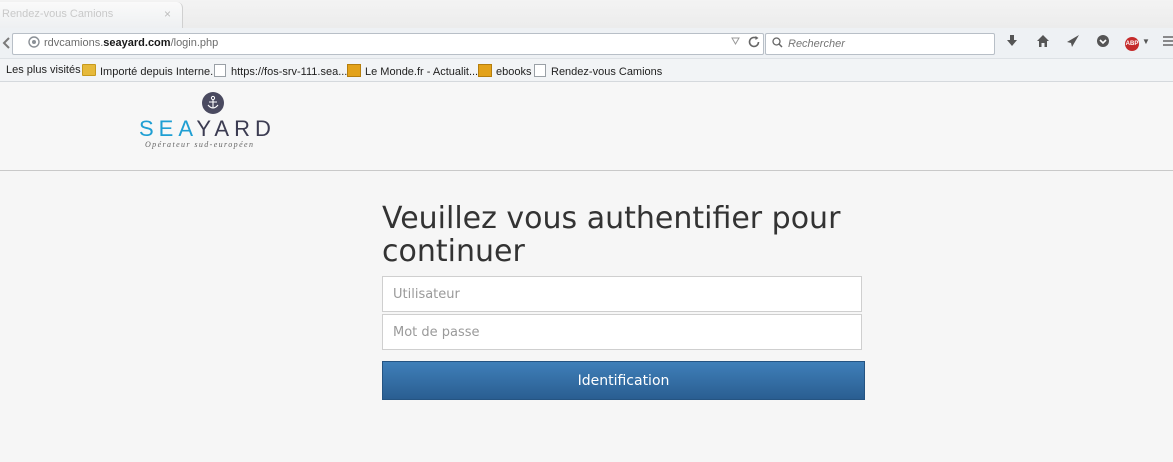 The image size is (1173, 462). What do you see at coordinates (623, 380) in the screenshot?
I see `login-button: Identification` at bounding box center [623, 380].